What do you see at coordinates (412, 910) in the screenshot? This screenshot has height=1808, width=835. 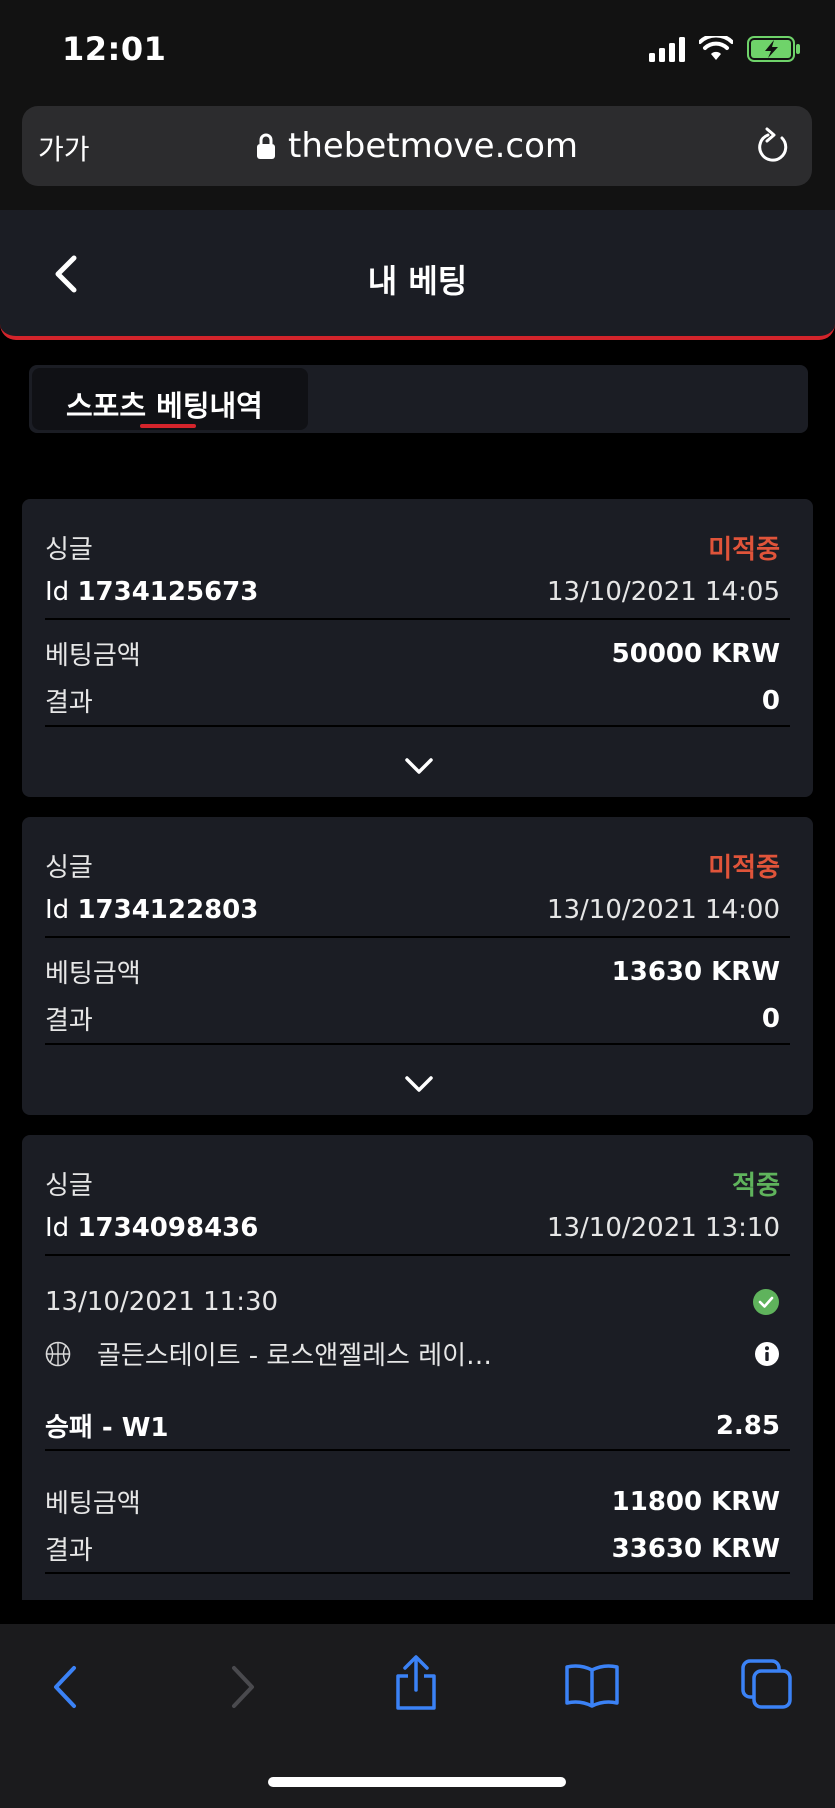 I see `bet-id-row: Id 1734122803 13/10/2021 14:00` at bounding box center [412, 910].